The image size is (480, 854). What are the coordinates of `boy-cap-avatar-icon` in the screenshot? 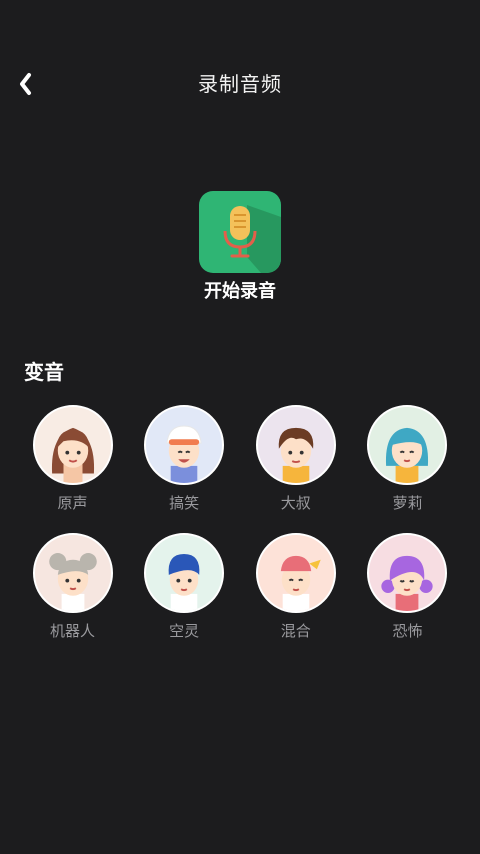 It's located at (184, 454).